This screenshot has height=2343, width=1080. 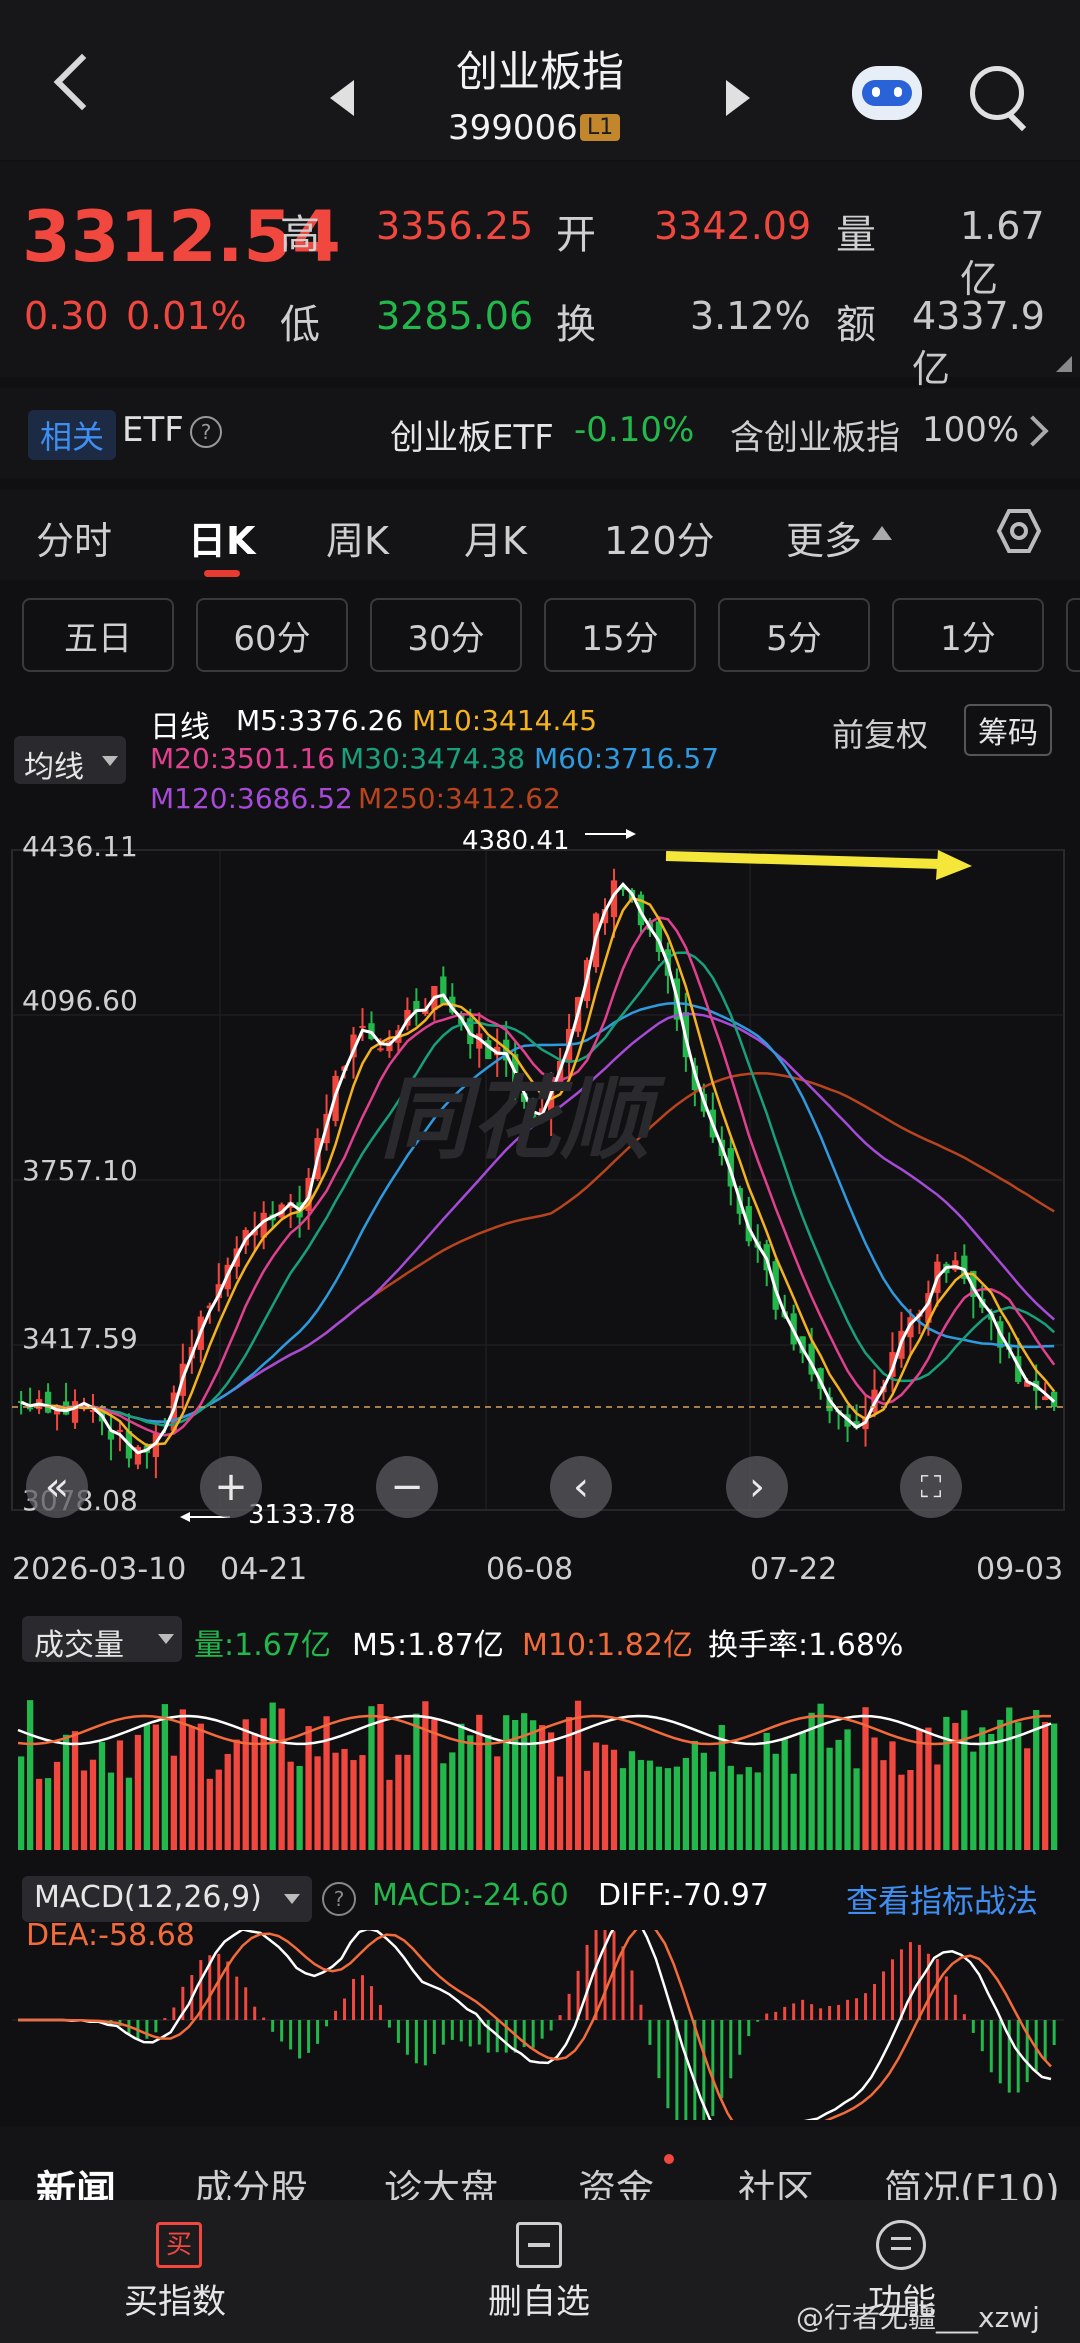 I want to click on candle-body, so click(x=120, y=1430).